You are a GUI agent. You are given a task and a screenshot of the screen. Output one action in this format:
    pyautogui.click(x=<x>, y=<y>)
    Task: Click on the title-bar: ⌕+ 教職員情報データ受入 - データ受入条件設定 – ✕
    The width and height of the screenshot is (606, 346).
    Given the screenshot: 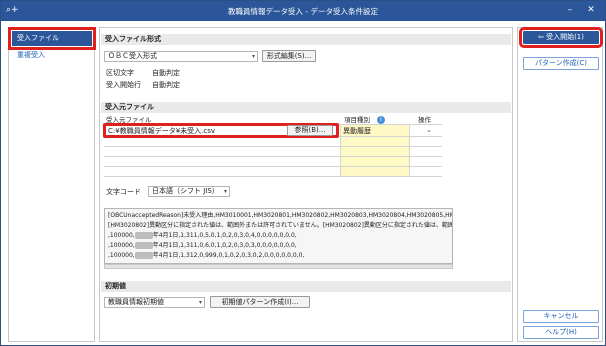 What is the action you would take?
    pyautogui.click(x=303, y=11)
    